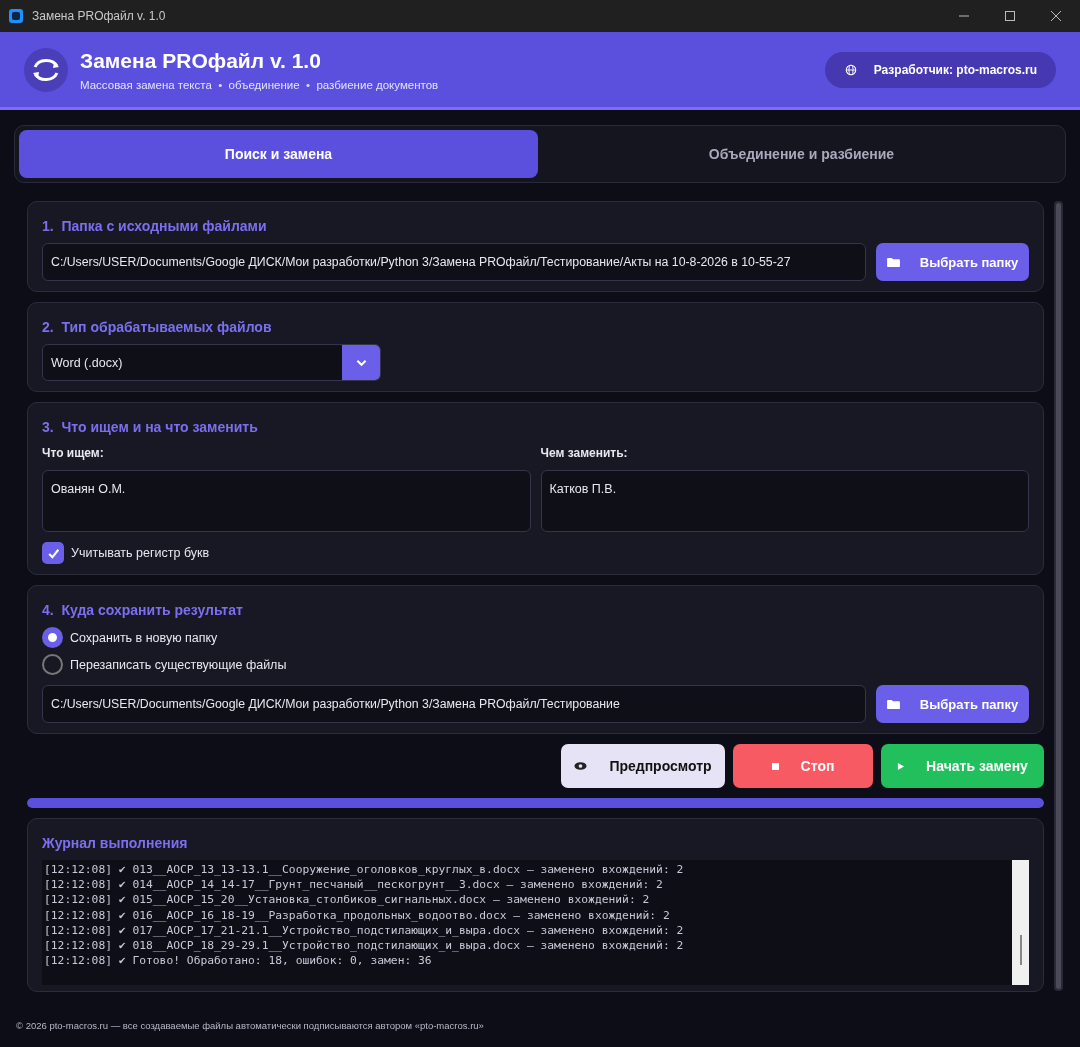  Describe the element at coordinates (940, 69) in the screenshot. I see `developer-link-button: Разработчик: pto-macros.ru` at that location.